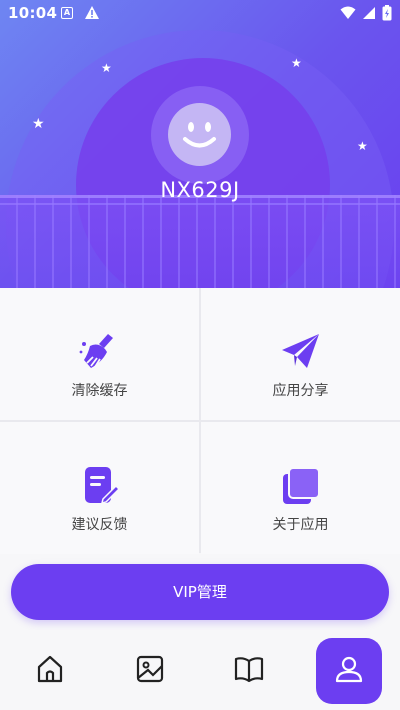 Image resolution: width=400 pixels, height=710 pixels. I want to click on share-app-button: 应用分享, so click(300, 354).